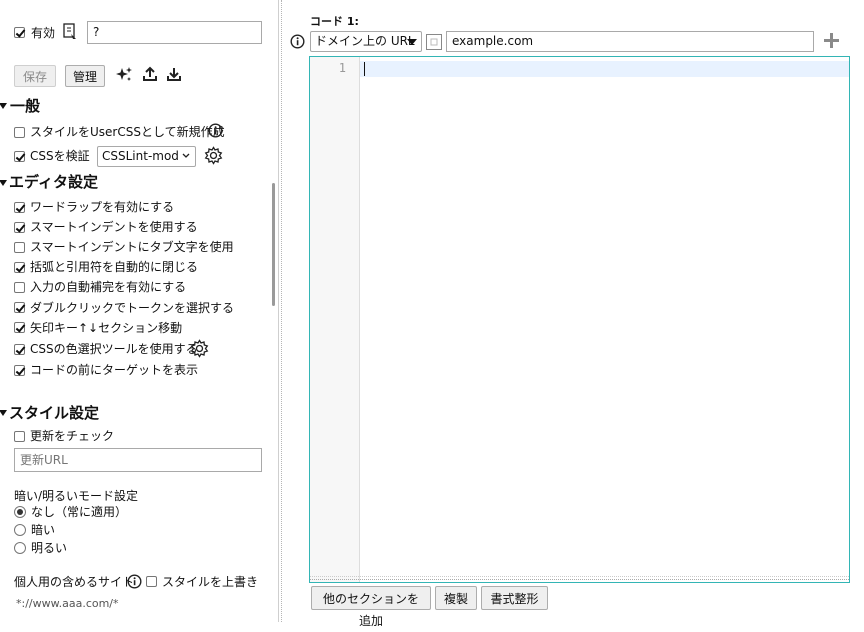 The width and height of the screenshot is (864, 632). Describe the element at coordinates (199, 348) in the screenshot. I see `colorpicker-gear-icon` at that location.